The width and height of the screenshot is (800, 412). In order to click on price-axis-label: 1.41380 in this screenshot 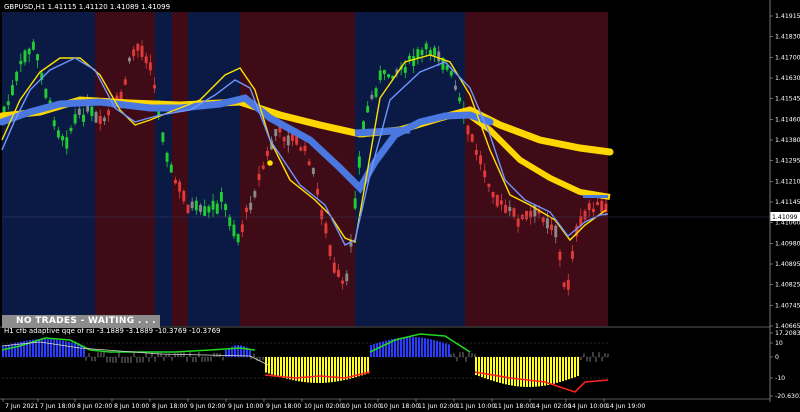, I will do `click(787, 140)`.